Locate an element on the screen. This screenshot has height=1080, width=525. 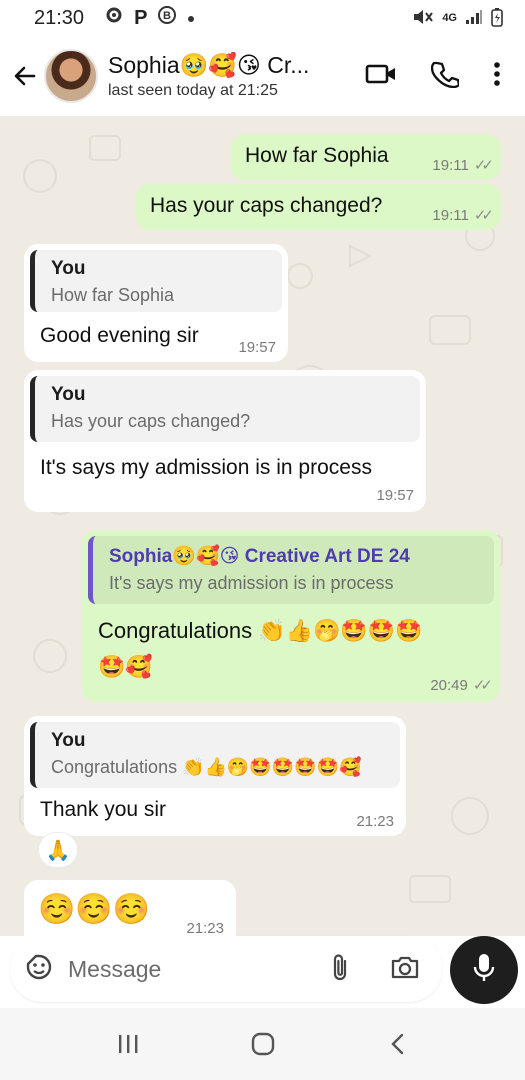
system-nav-bar is located at coordinates (262, 1044).